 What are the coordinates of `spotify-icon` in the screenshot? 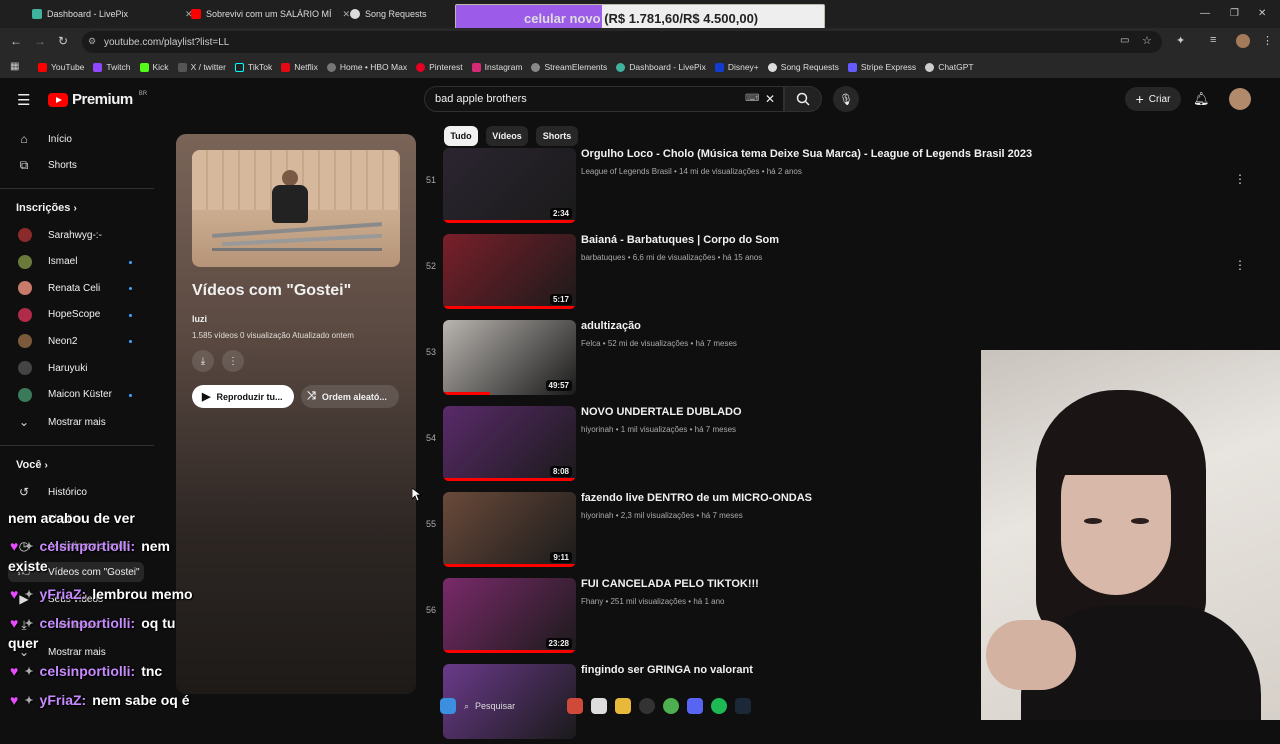 It's located at (719, 706).